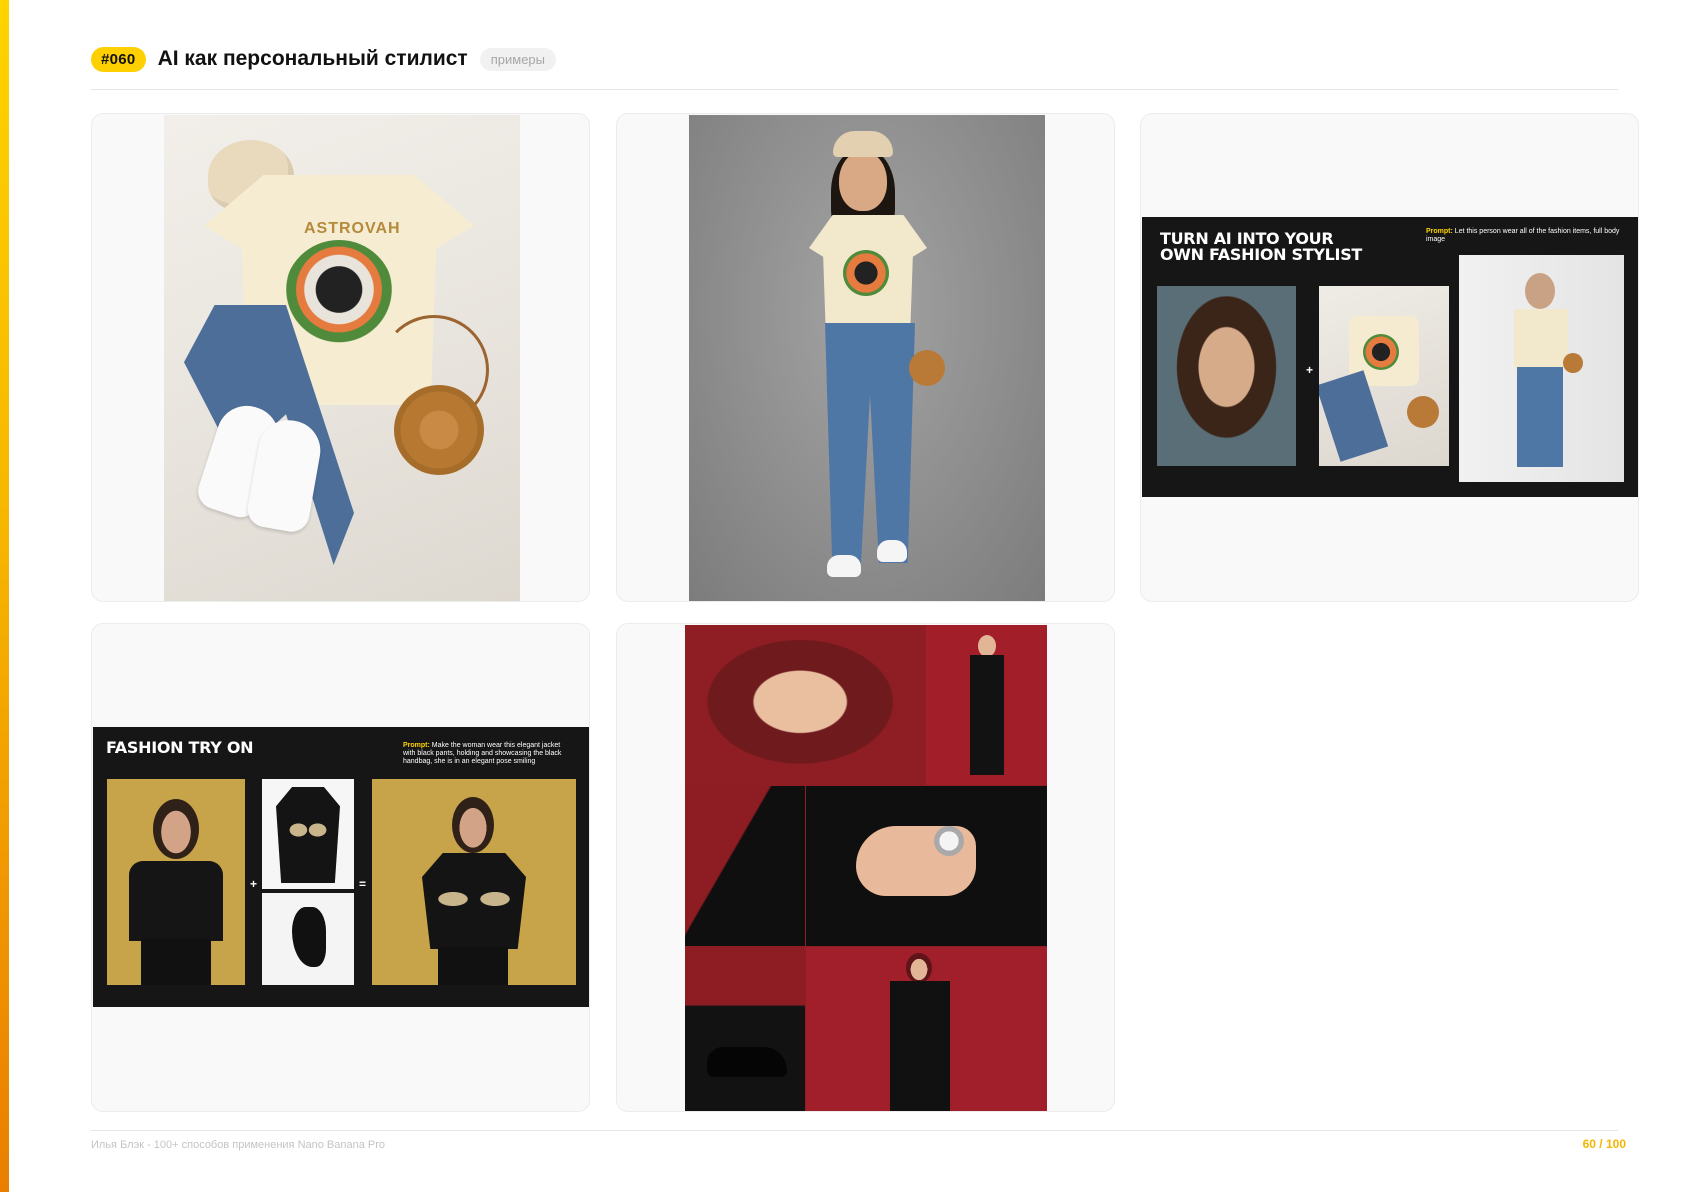 The height and width of the screenshot is (1192, 1686). Describe the element at coordinates (1604, 1144) in the screenshot. I see `page-indicator: 60 / 100` at that location.